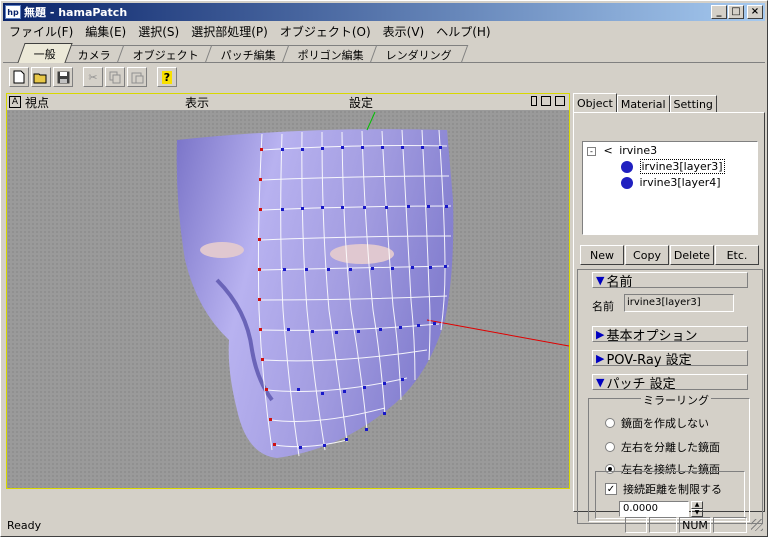 The width and height of the screenshot is (768, 537). Describe the element at coordinates (736, 12) in the screenshot. I see `maximize-button: □` at that location.